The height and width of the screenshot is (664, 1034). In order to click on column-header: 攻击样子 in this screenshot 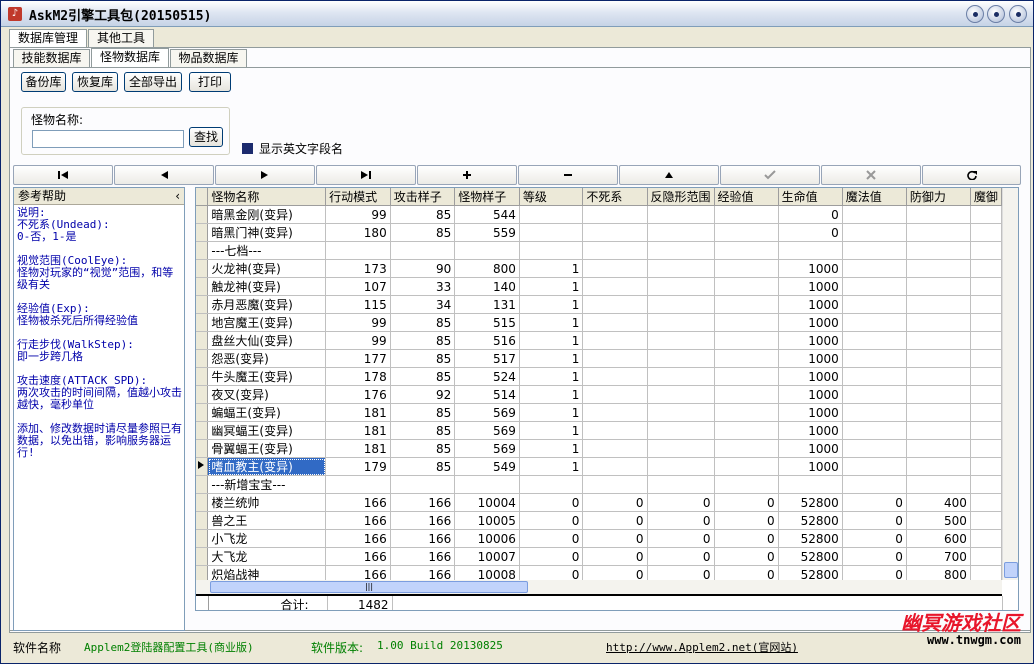, I will do `click(423, 197)`.